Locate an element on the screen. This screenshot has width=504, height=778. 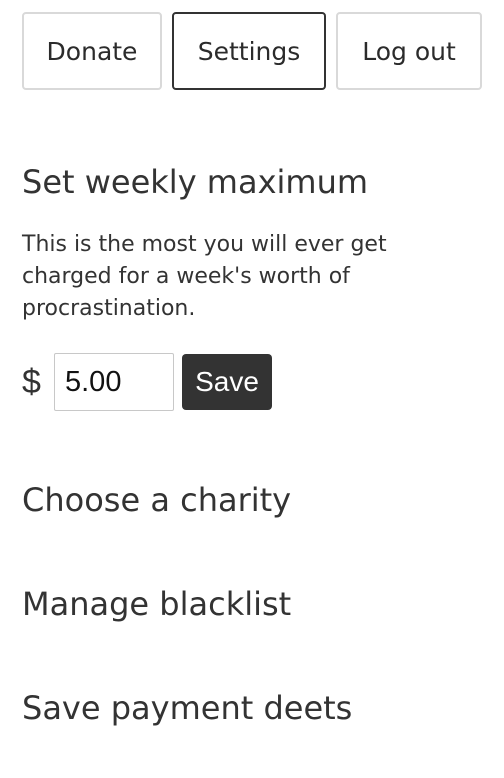
manage-blacklist-heading: Manage blacklist is located at coordinates (156, 604).